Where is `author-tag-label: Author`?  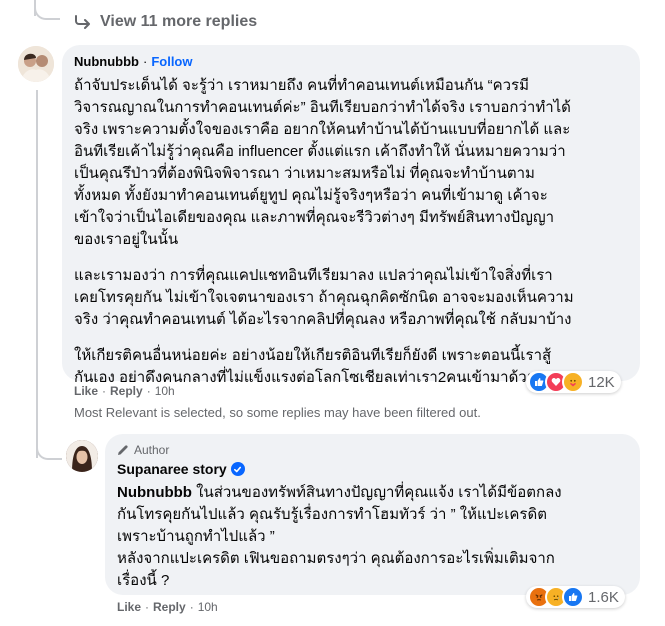
author-tag-label: Author is located at coordinates (152, 450).